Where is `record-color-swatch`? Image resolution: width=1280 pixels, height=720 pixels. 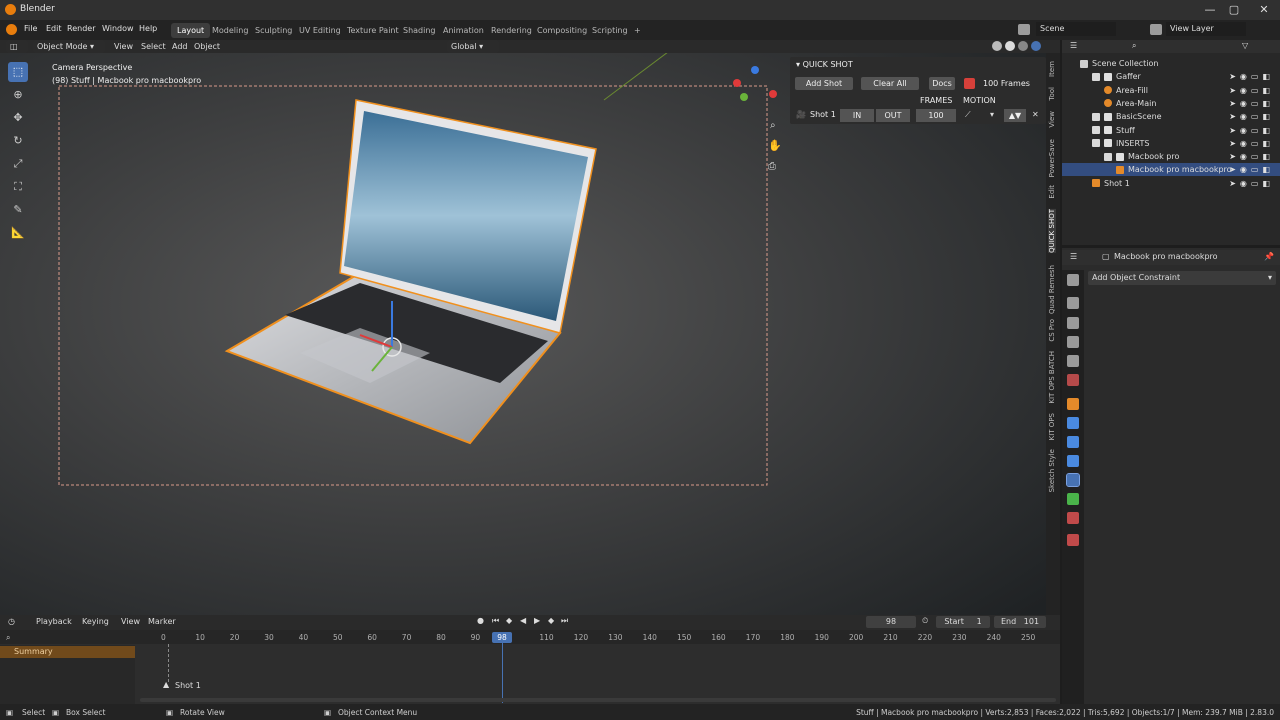 record-color-swatch is located at coordinates (969, 83).